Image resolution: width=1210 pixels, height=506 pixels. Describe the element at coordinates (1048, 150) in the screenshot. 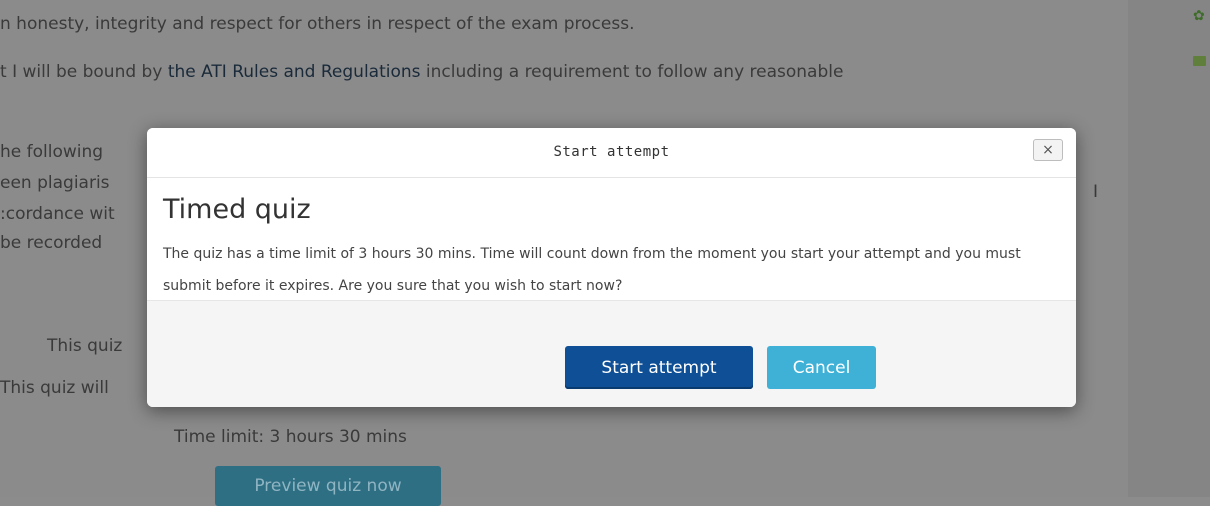

I see `close-icon: ×` at that location.